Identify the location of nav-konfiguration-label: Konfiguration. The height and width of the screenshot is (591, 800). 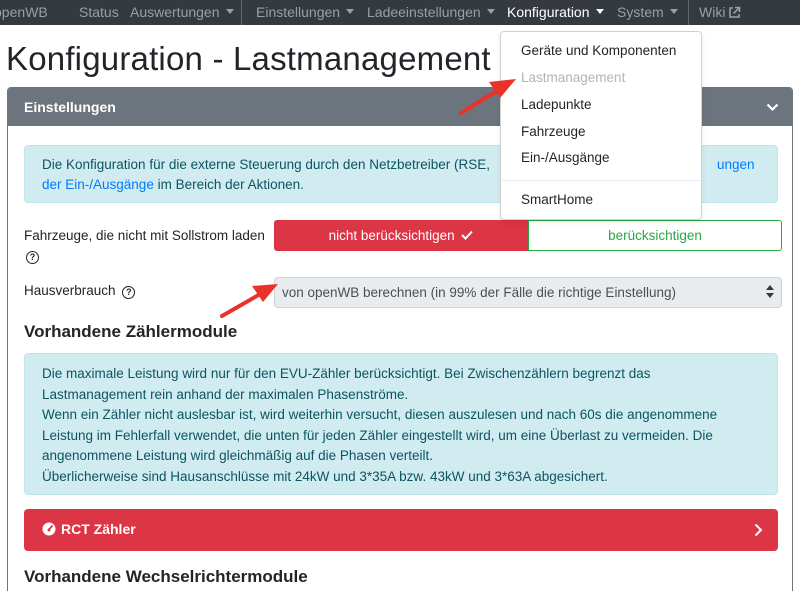
(548, 12).